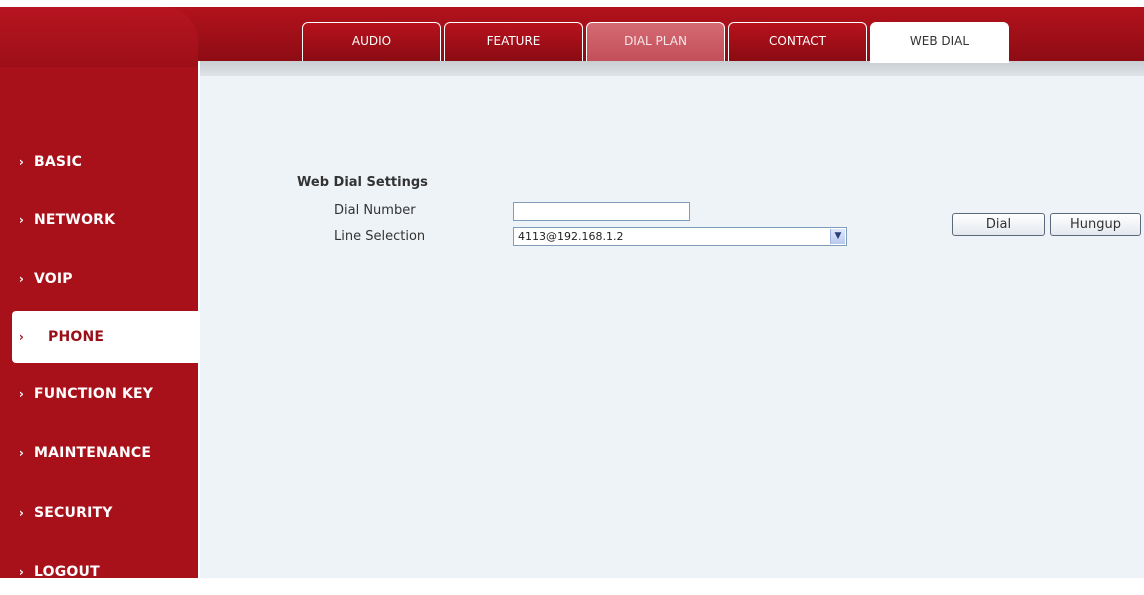 The width and height of the screenshot is (1144, 595). Describe the element at coordinates (939, 42) in the screenshot. I see `tab-web-dial: WEB DIAL` at that location.